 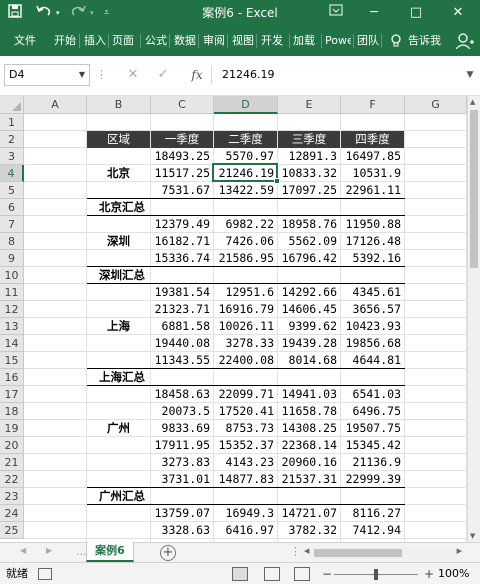 I want to click on next-sheet-icon: ▶, so click(x=49, y=550).